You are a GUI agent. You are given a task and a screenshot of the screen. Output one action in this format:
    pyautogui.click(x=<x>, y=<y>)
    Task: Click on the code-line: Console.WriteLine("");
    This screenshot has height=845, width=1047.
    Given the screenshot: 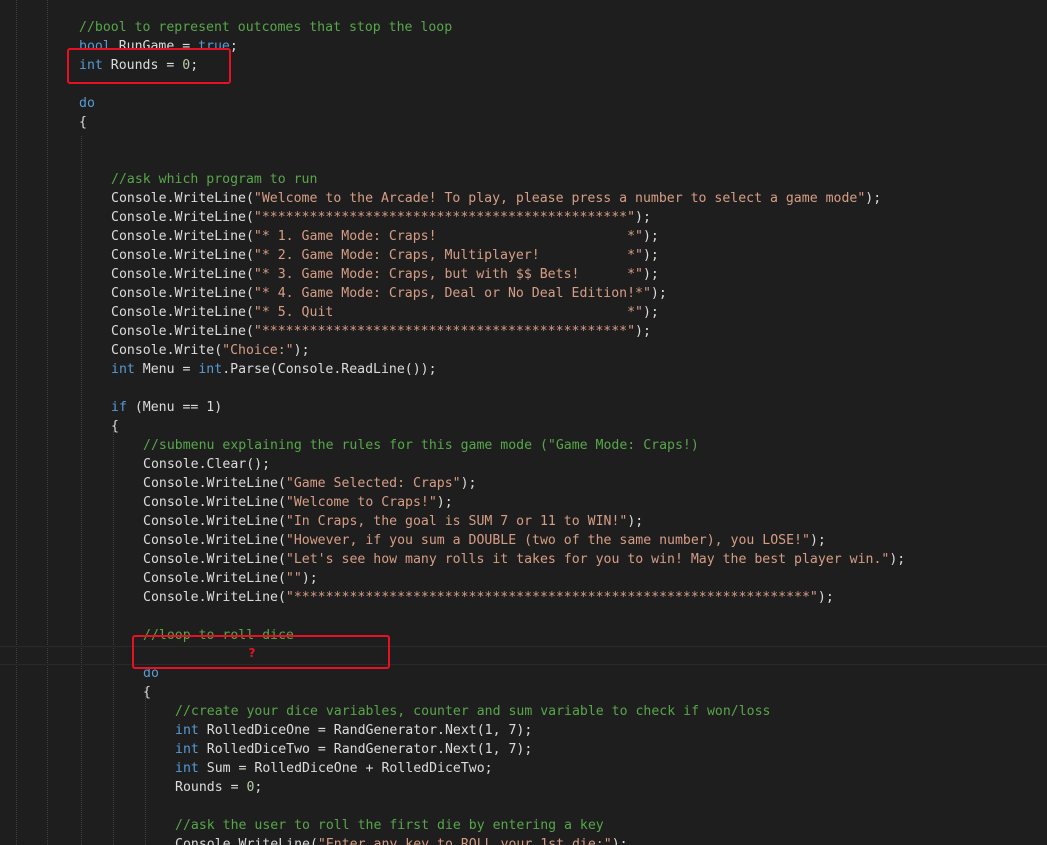 What is the action you would take?
    pyautogui.click(x=230, y=578)
    